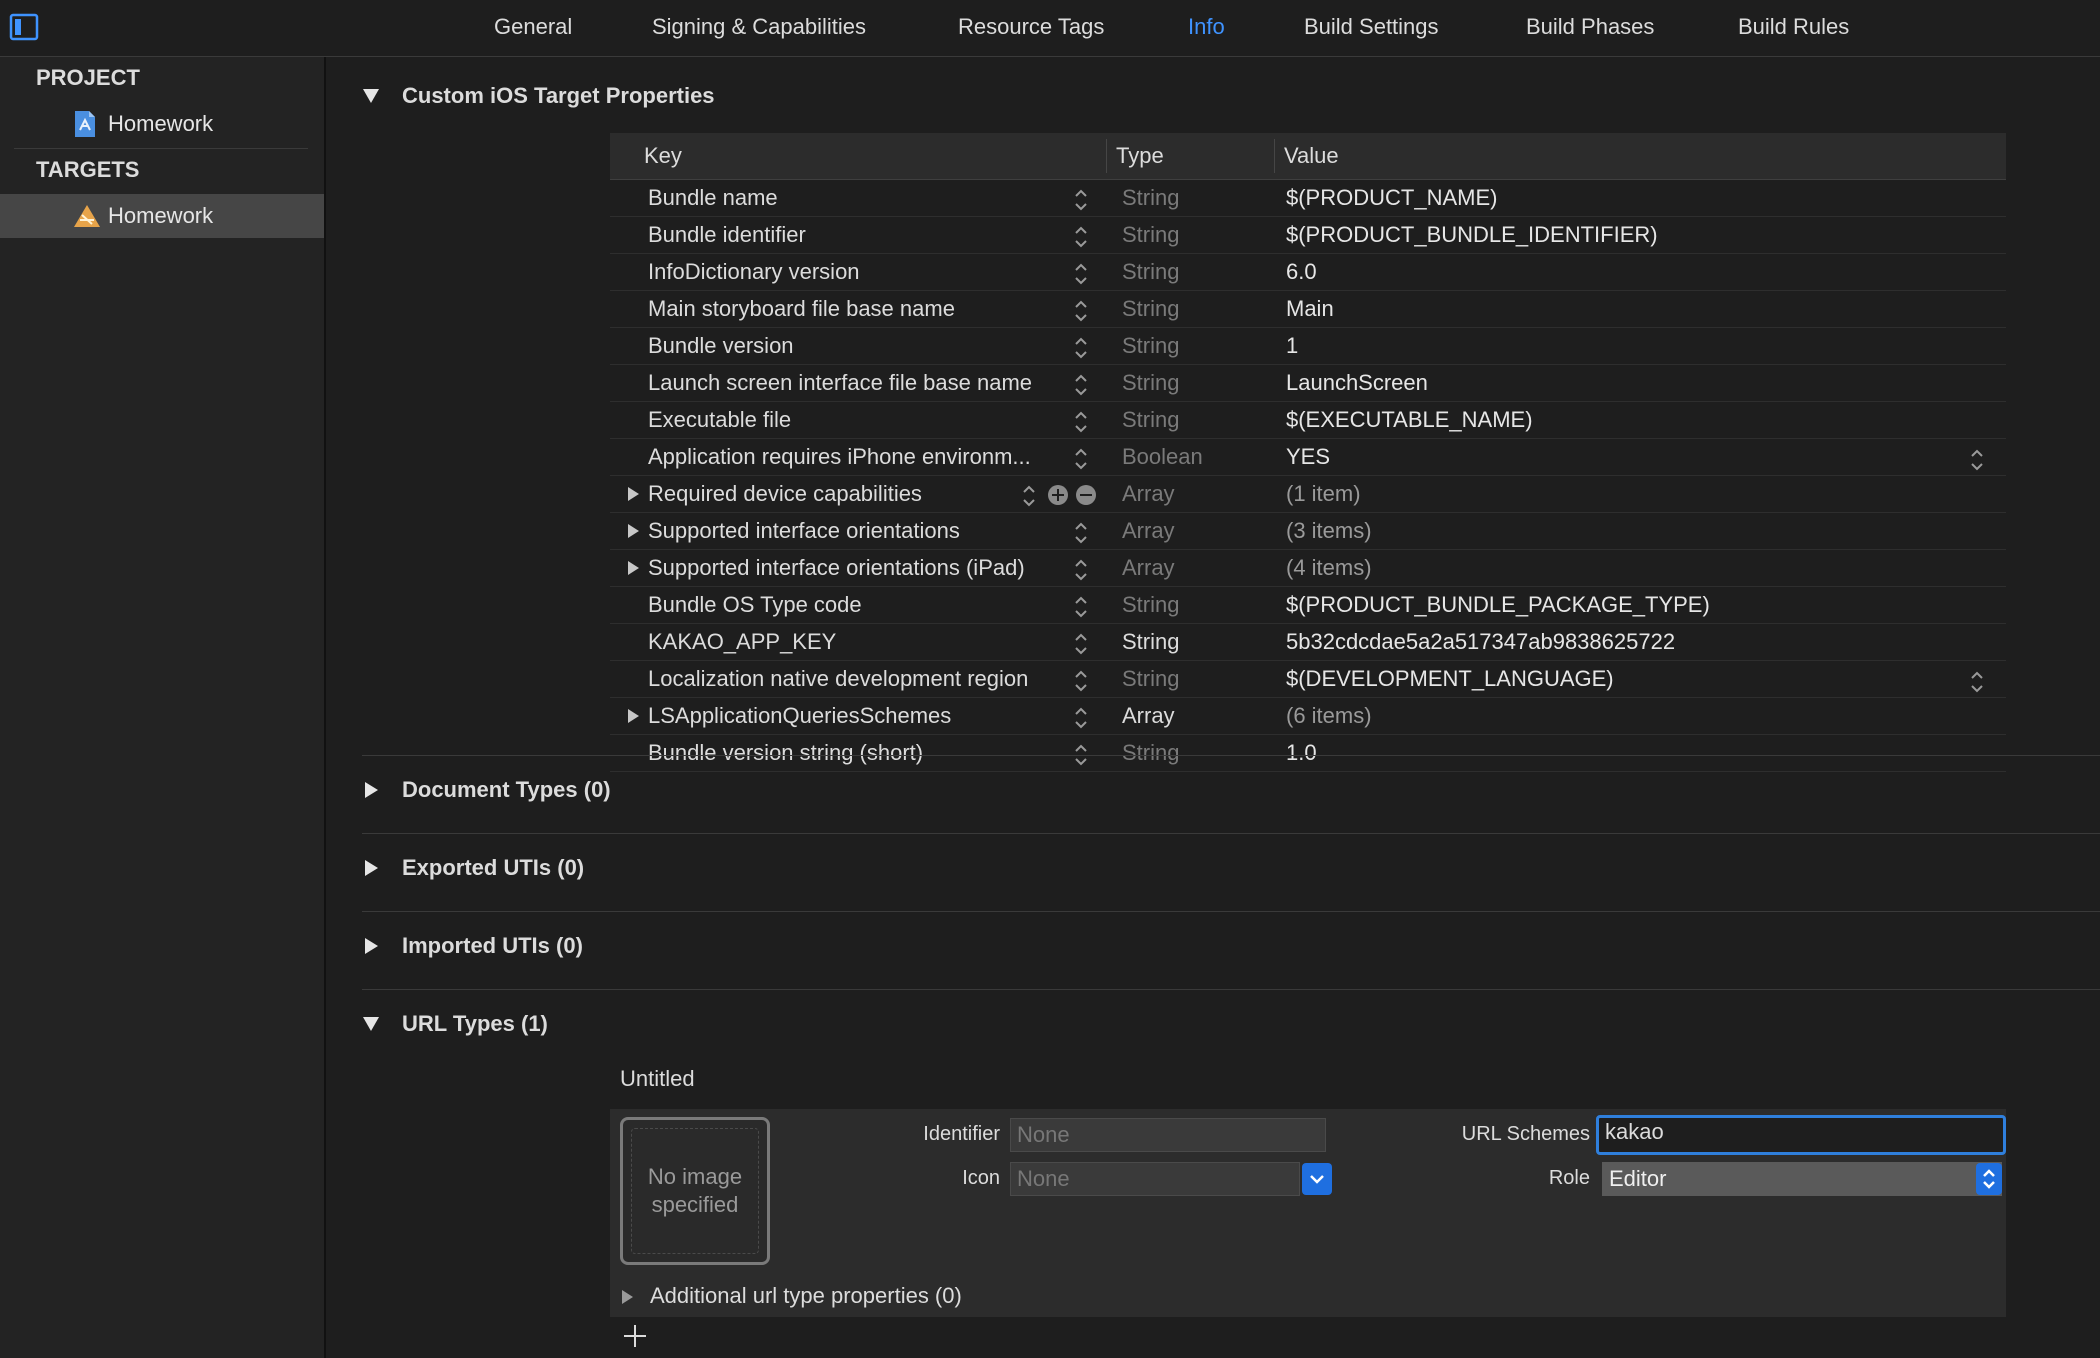 Image resolution: width=2100 pixels, height=1358 pixels. Describe the element at coordinates (854, 679) in the screenshot. I see `plist-key: Localization native development region` at that location.